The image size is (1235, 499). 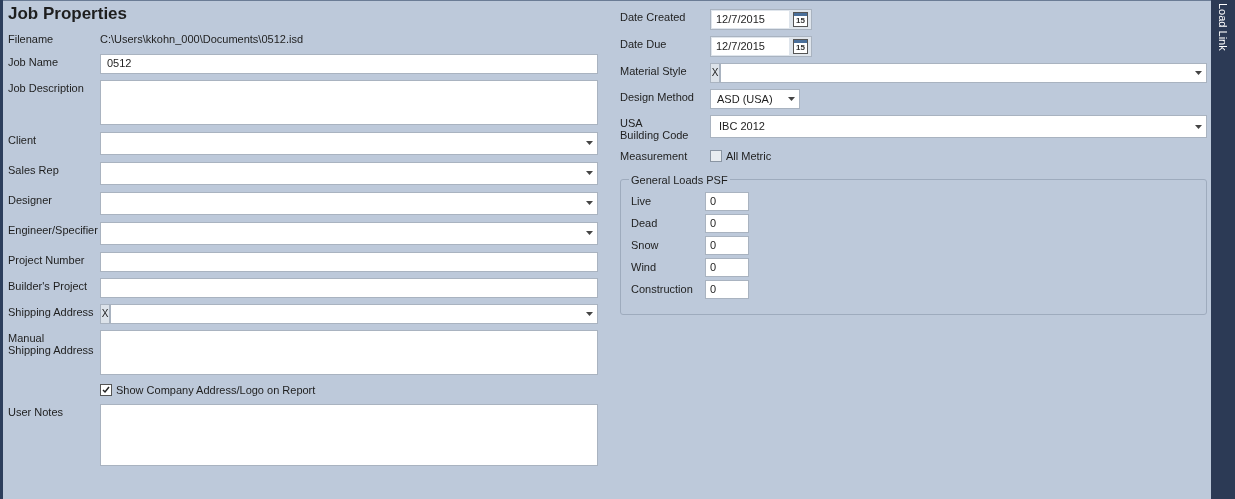 What do you see at coordinates (645, 223) in the screenshot?
I see `field-label: Dead` at bounding box center [645, 223].